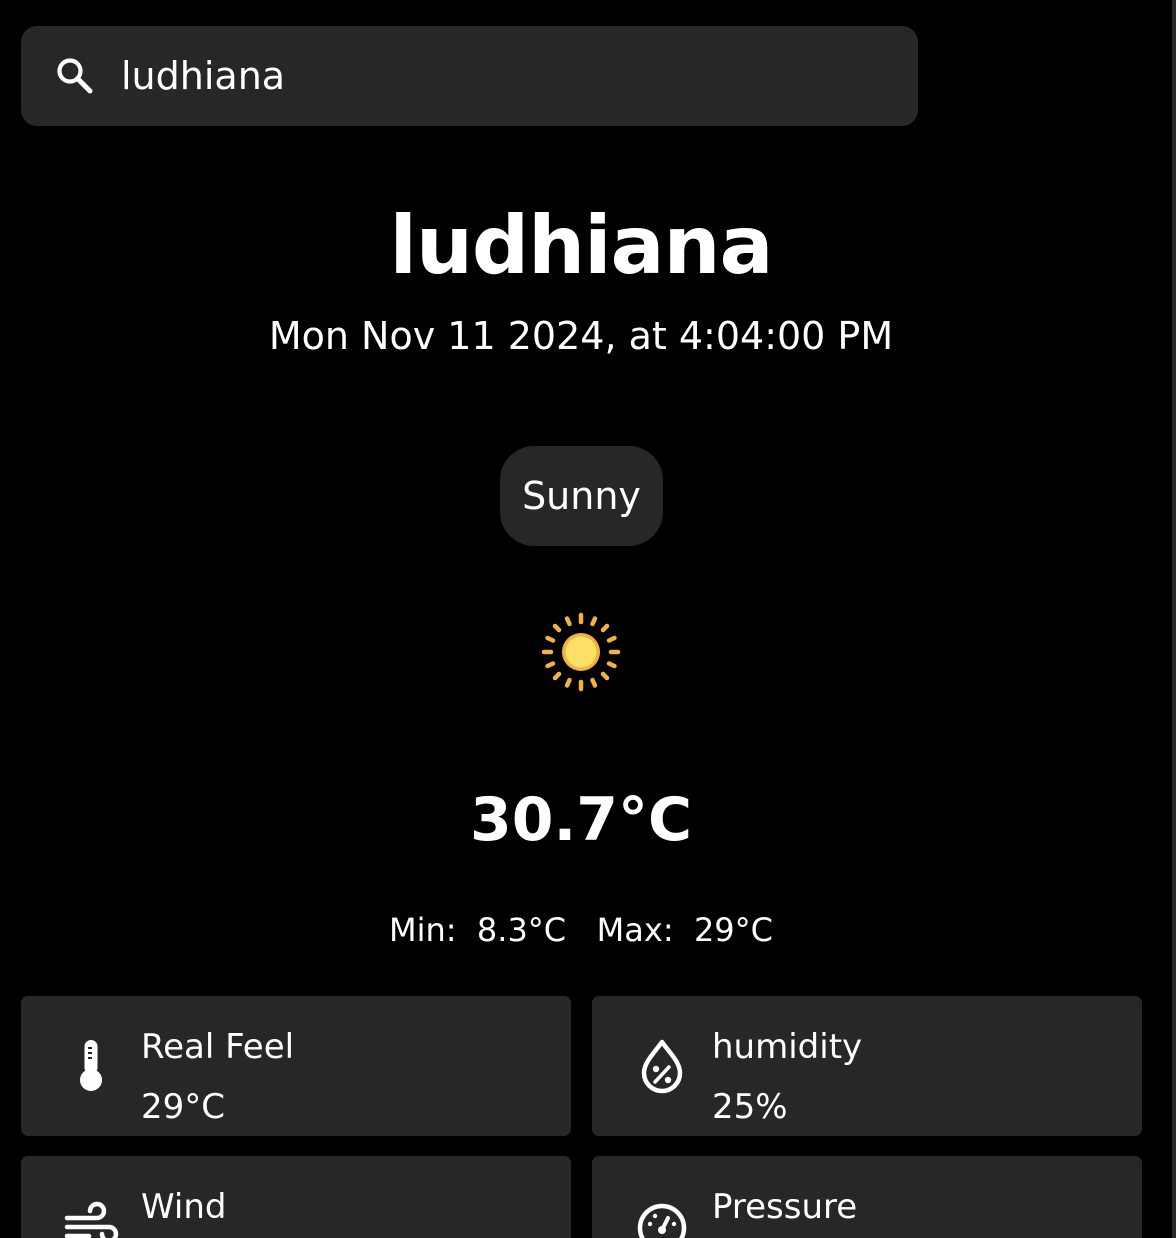  I want to click on detail-card-label: Wind, so click(184, 1207).